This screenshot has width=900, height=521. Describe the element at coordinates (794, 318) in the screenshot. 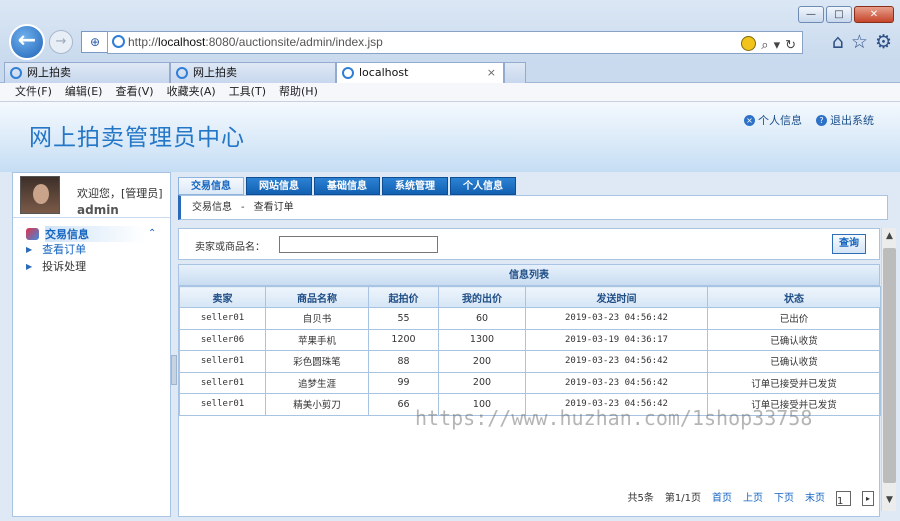

I see `table-cell: 已出价` at that location.